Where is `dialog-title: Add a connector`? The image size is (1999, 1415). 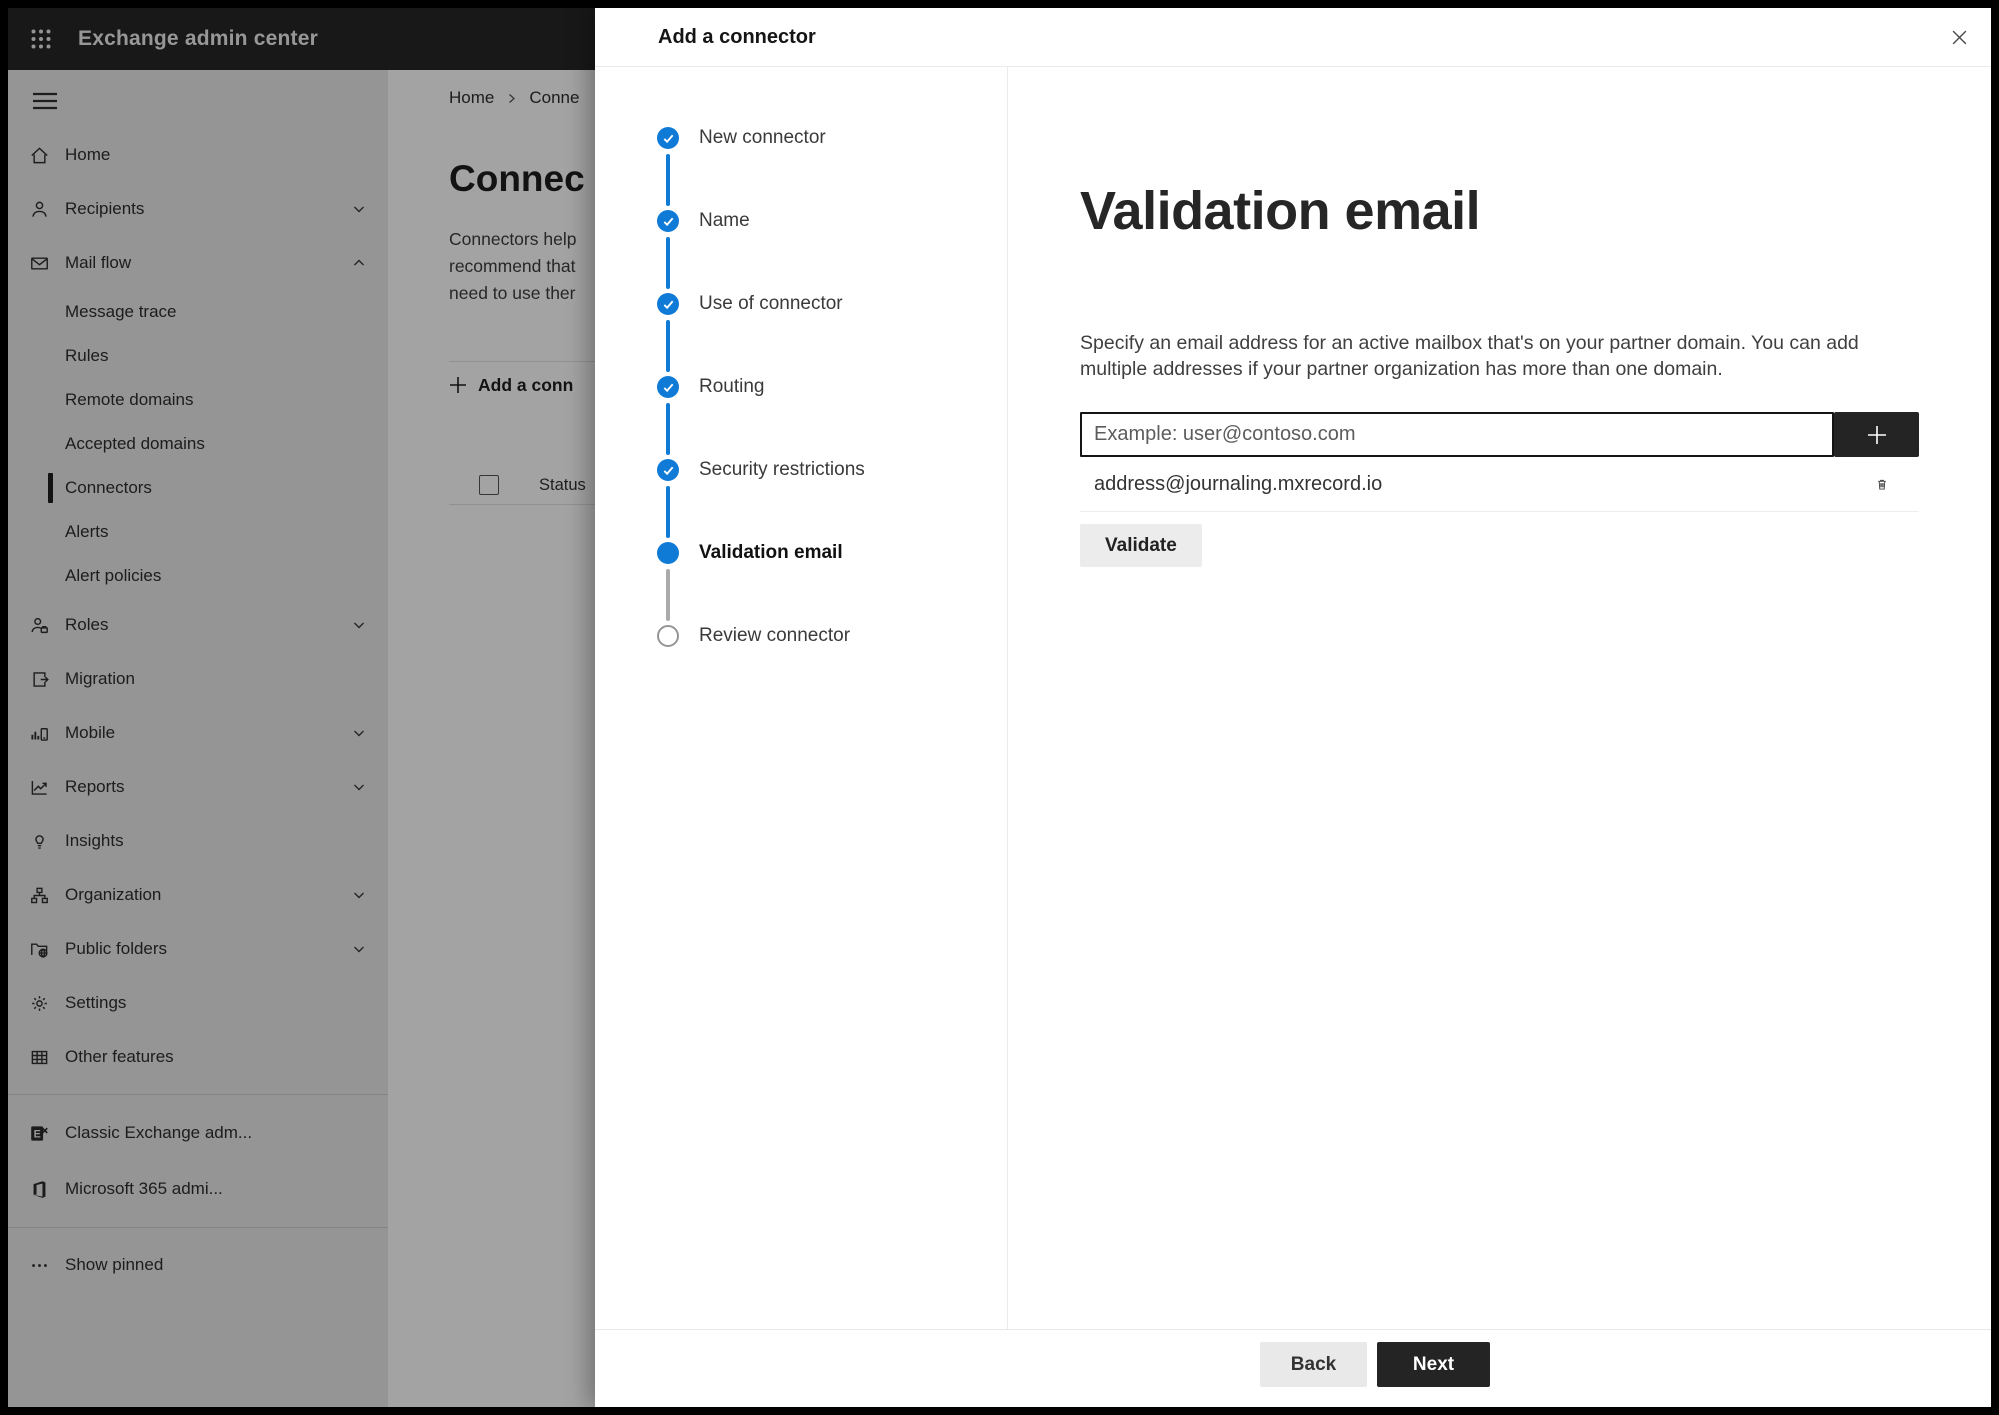
dialog-title: Add a connector is located at coordinates (737, 36).